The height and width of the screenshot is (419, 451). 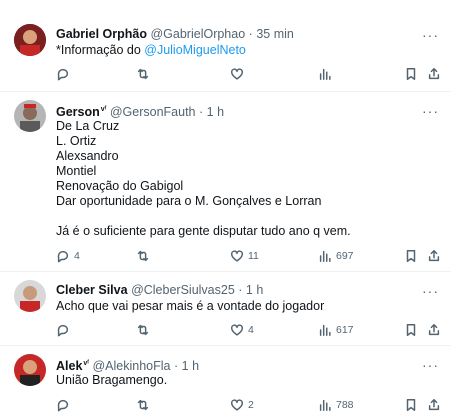 What do you see at coordinates (69, 366) in the screenshot?
I see `author-name: Alek` at bounding box center [69, 366].